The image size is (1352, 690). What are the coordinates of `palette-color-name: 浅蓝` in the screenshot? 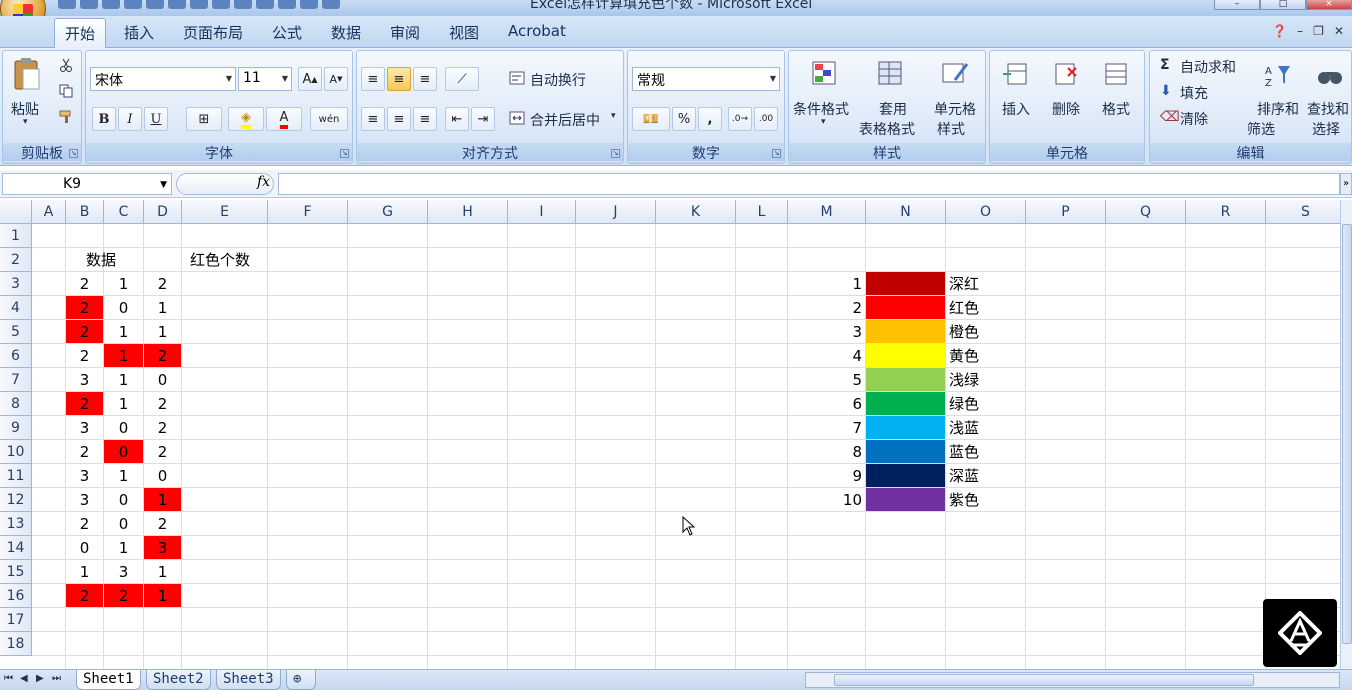 It's located at (964, 428).